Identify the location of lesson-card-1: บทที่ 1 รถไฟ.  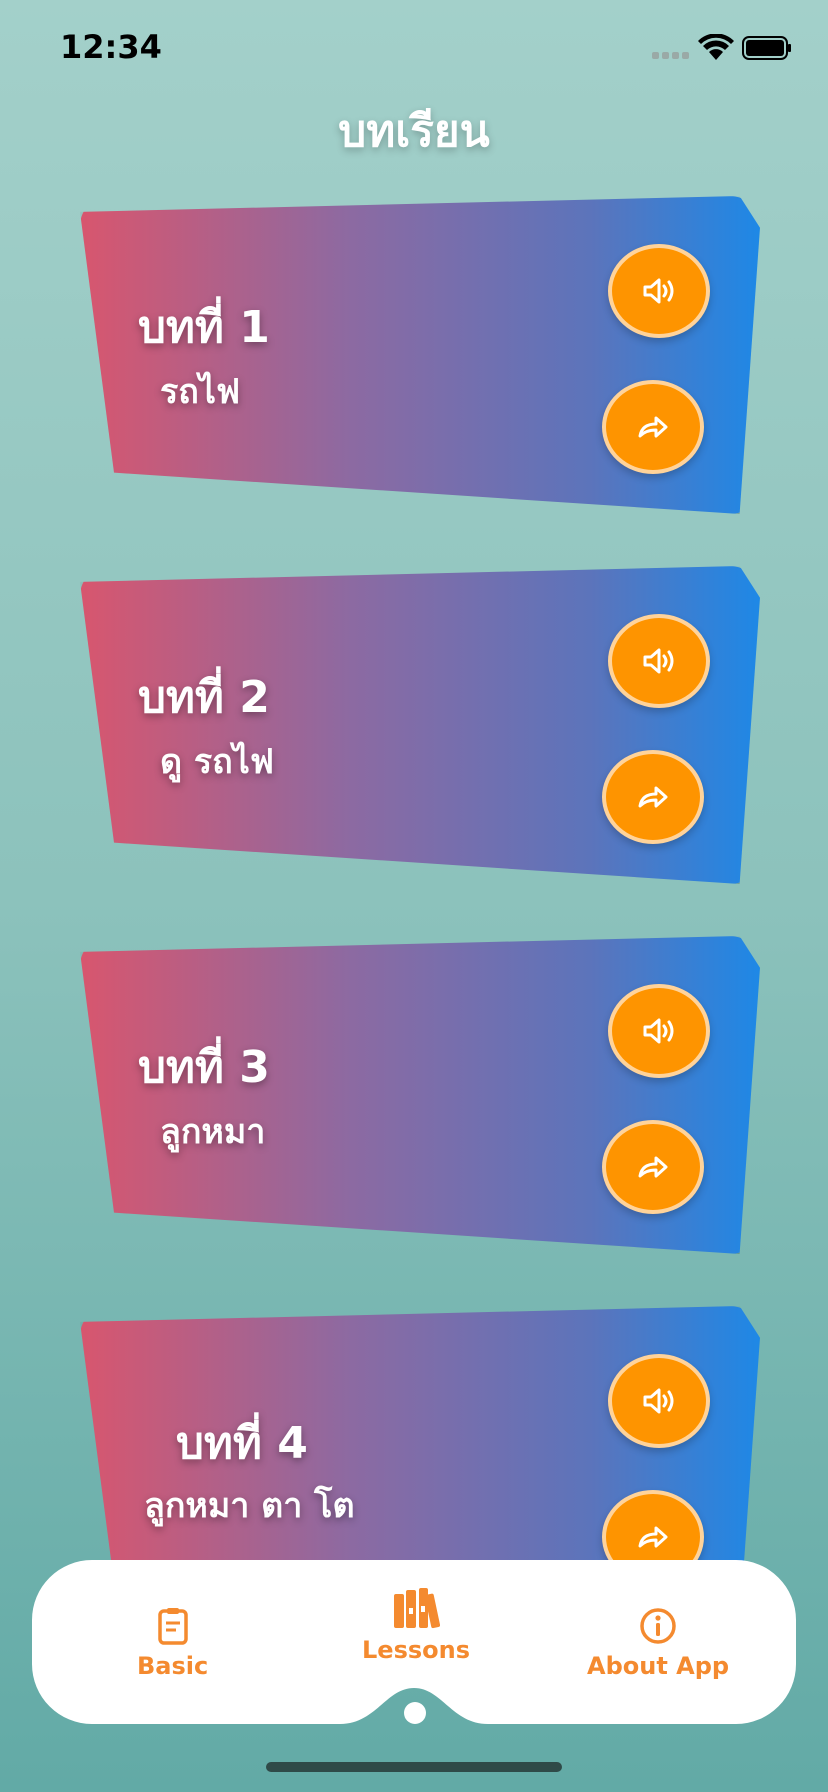
(420, 355).